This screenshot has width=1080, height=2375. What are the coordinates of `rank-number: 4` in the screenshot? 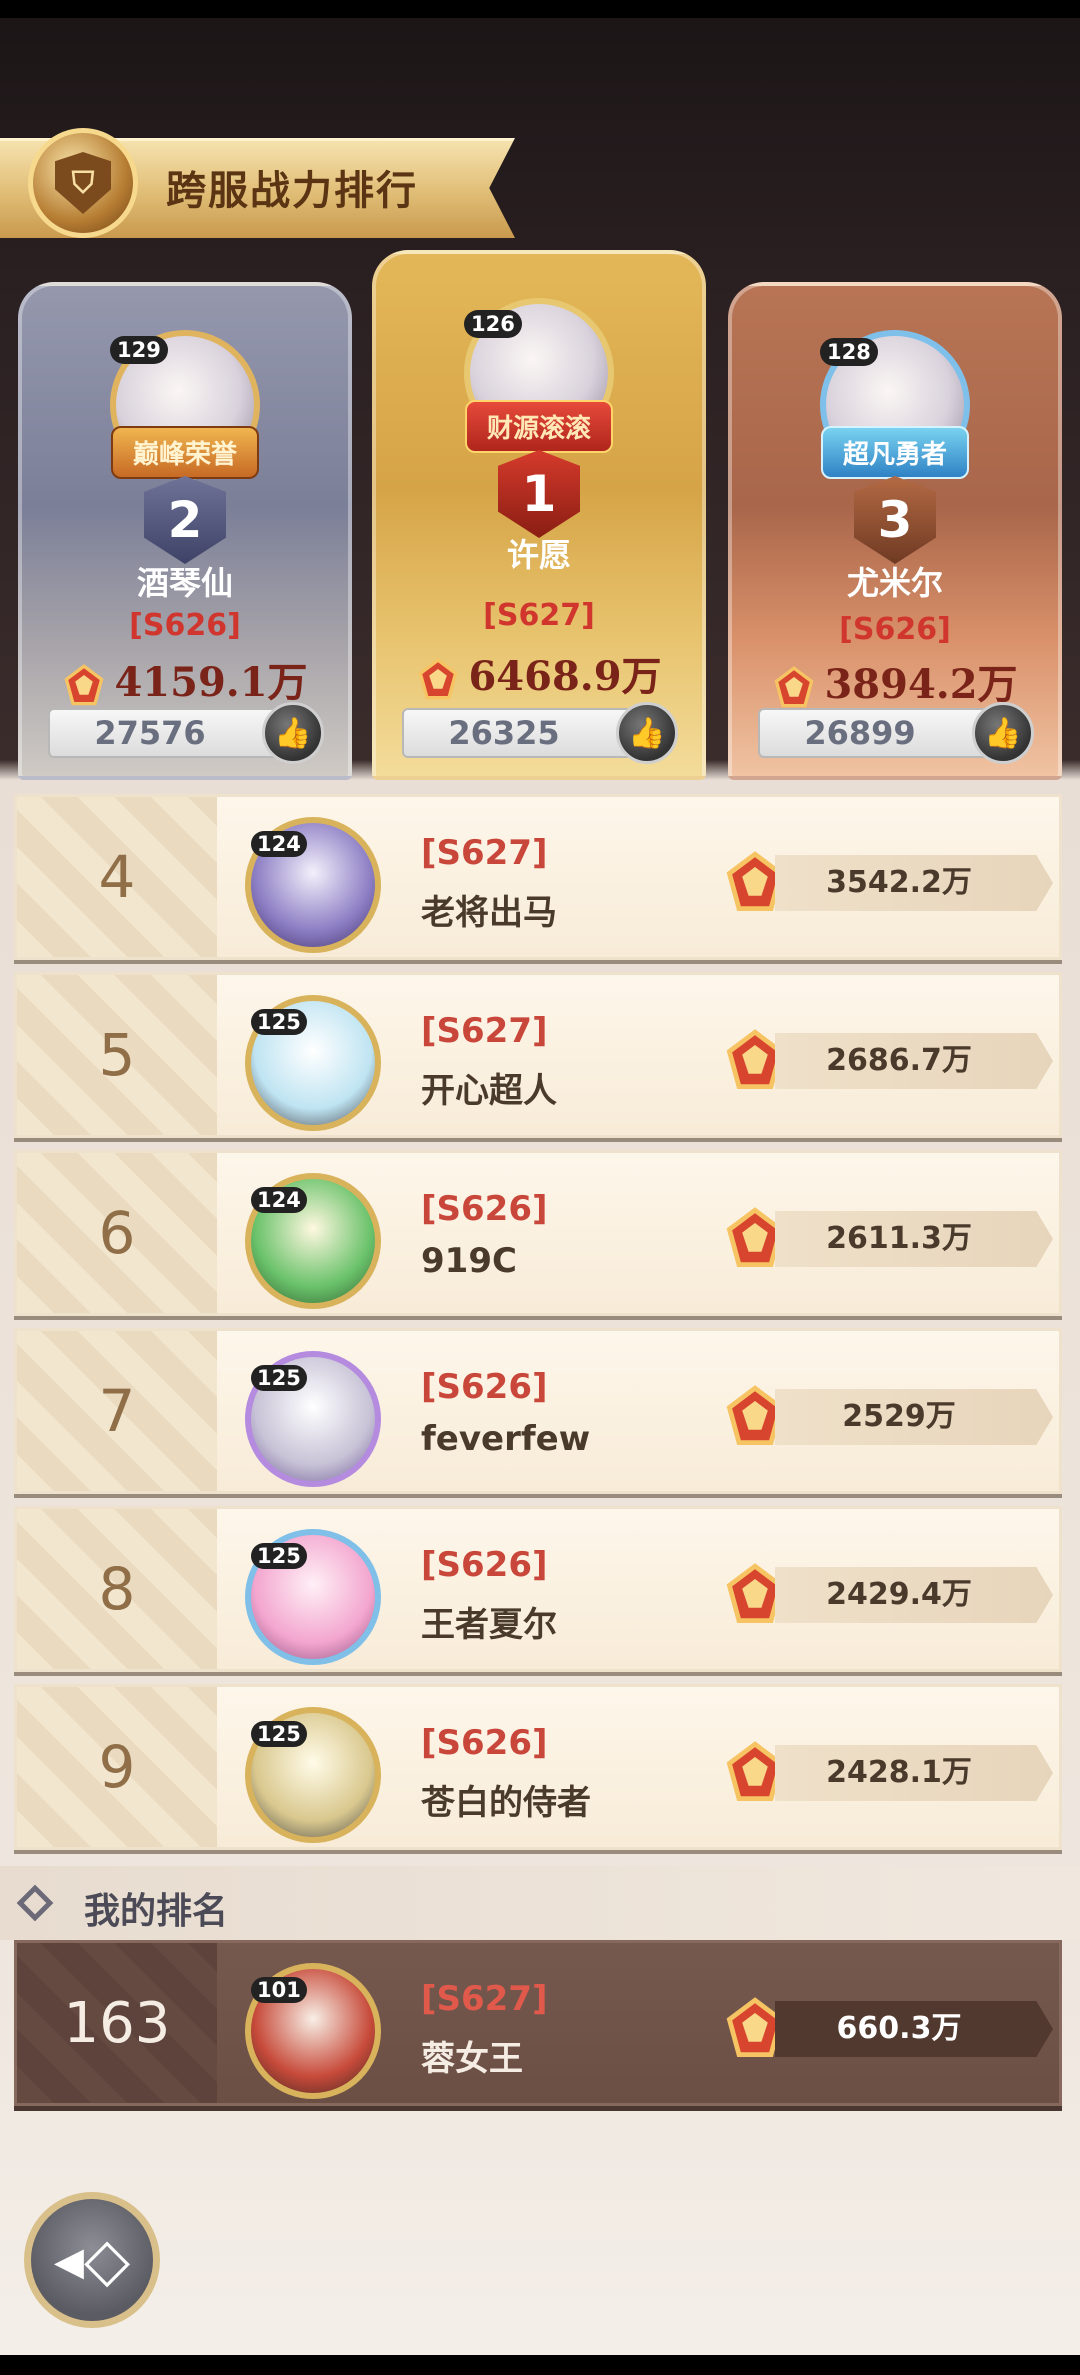 It's located at (117, 877).